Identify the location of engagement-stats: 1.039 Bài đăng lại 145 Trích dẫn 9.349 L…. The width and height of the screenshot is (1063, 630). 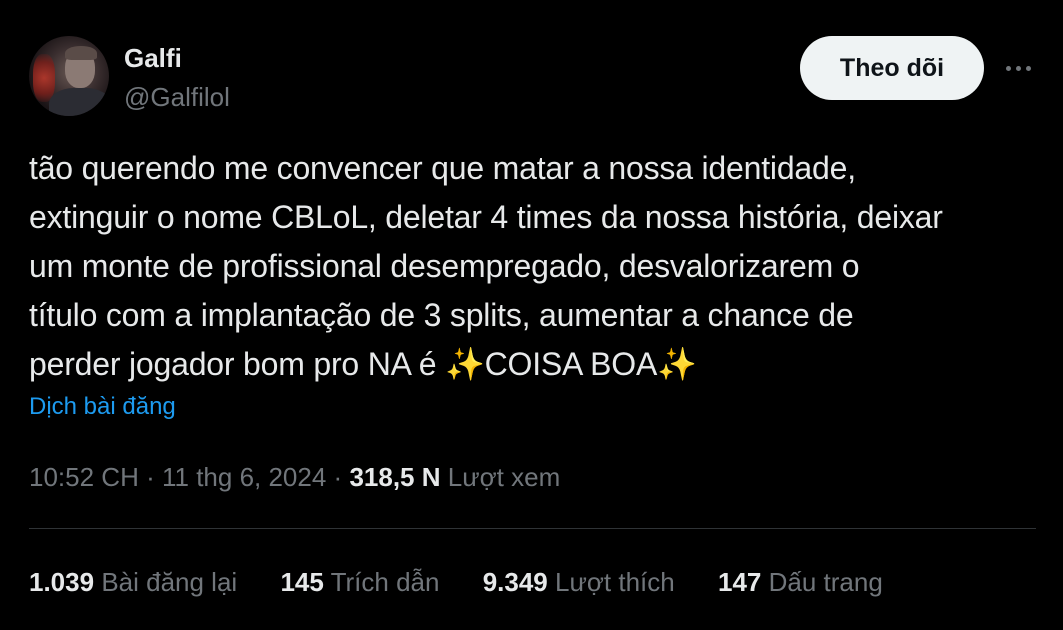
(474, 582).